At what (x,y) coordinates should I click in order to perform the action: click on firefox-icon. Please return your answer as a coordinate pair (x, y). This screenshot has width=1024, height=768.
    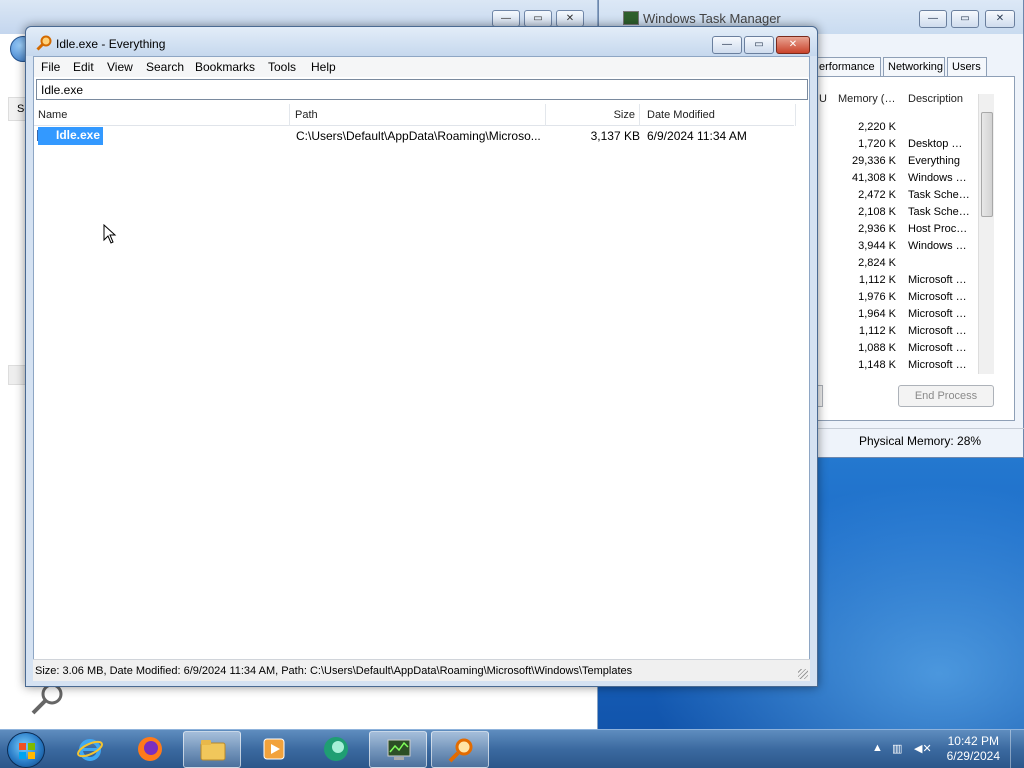
    Looking at the image, I should click on (150, 749).